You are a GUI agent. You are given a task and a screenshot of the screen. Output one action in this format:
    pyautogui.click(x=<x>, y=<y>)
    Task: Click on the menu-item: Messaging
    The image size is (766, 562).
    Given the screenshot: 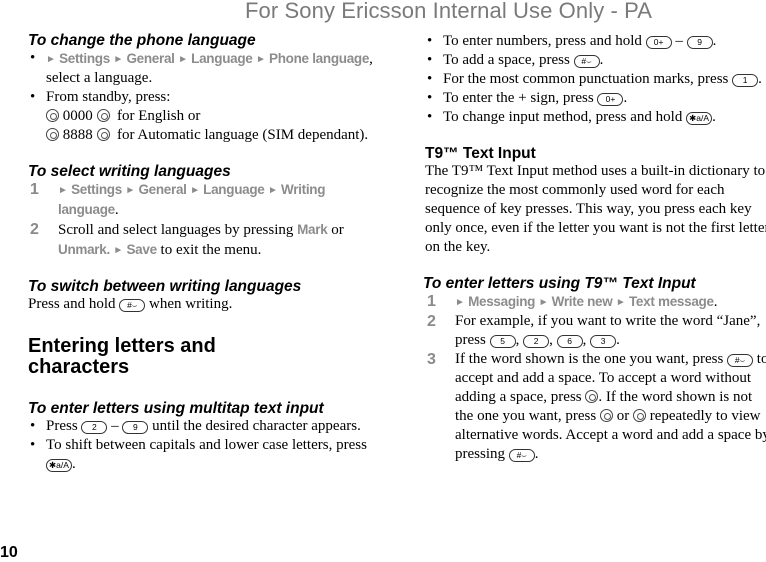 What is the action you would take?
    pyautogui.click(x=502, y=301)
    